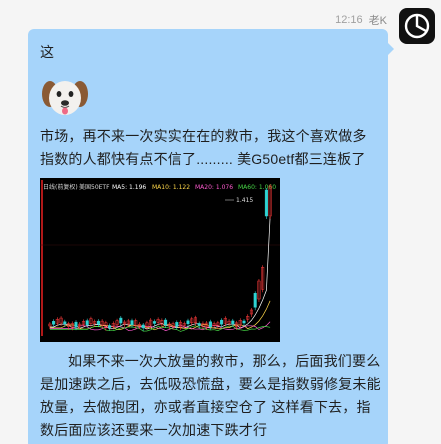 Image resolution: width=441 pixels, height=444 pixels. I want to click on chart-left-border, so click(42, 258).